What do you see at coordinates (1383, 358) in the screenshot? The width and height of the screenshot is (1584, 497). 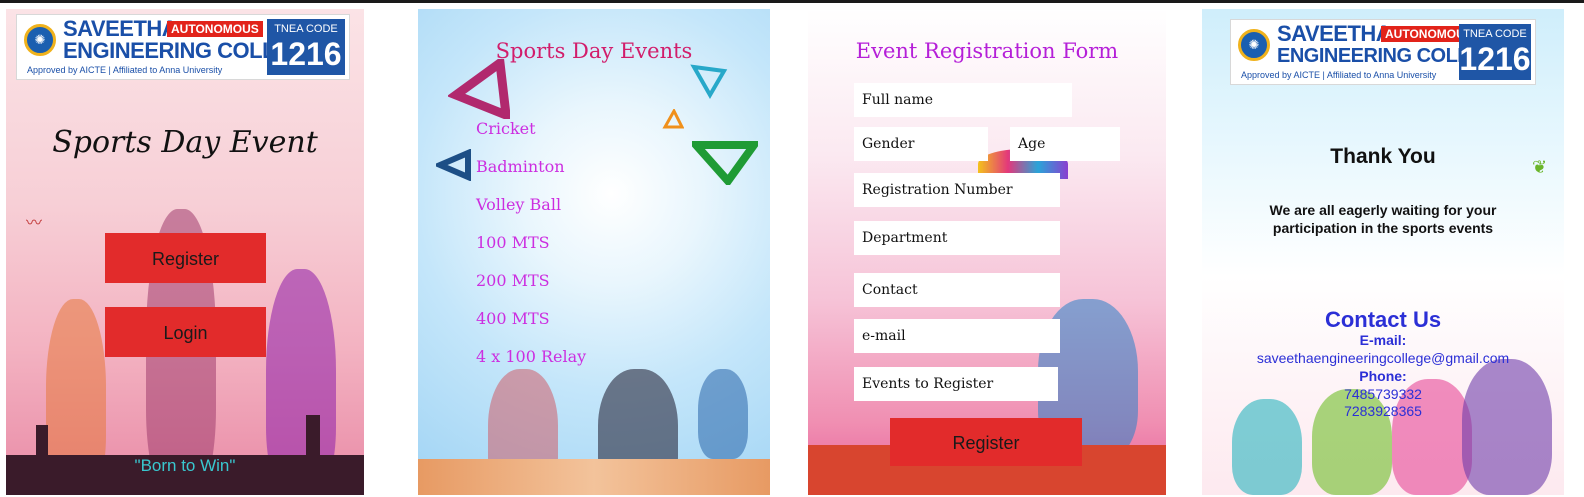 I see `email-link: saveethaengineeringcollege@gmail.com` at bounding box center [1383, 358].